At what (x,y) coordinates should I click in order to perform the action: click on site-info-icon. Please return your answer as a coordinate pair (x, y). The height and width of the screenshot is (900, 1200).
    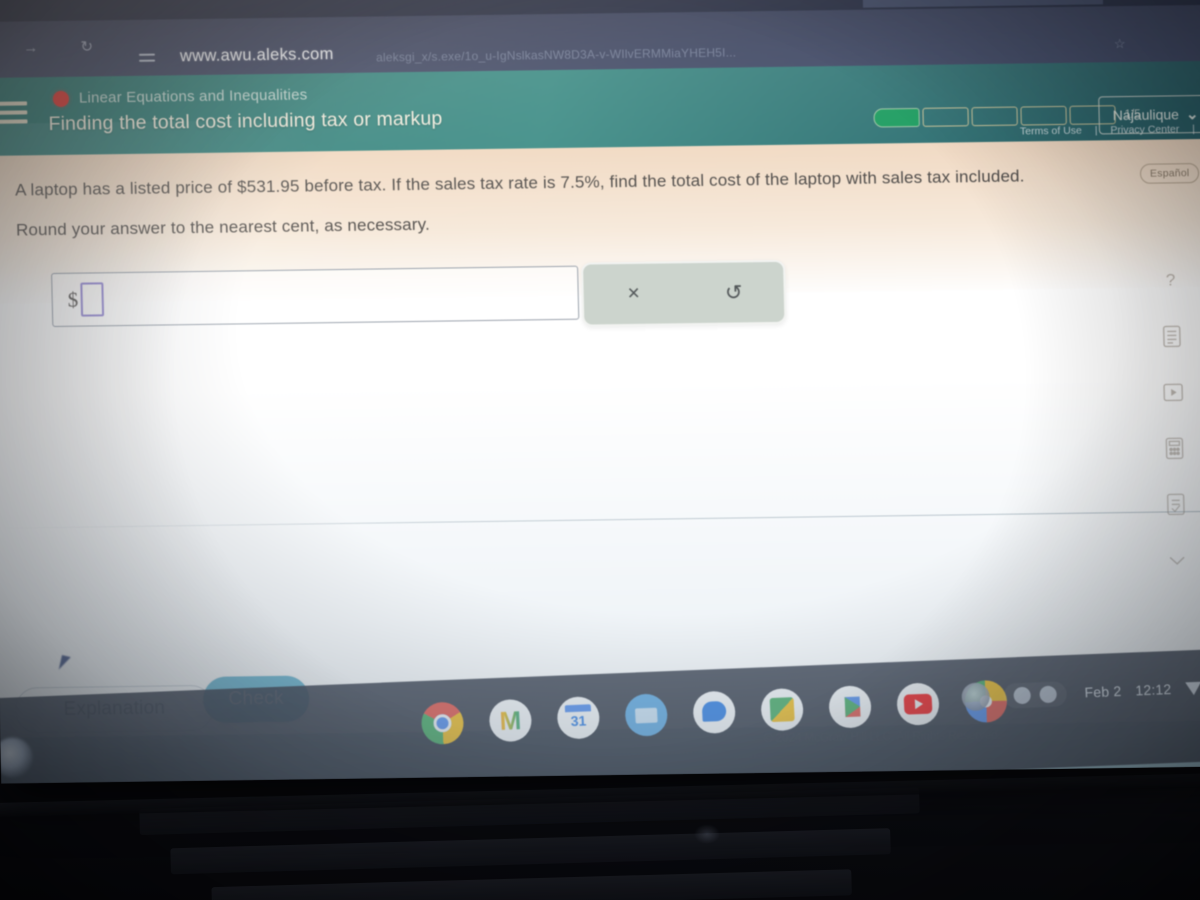
    Looking at the image, I should click on (147, 60).